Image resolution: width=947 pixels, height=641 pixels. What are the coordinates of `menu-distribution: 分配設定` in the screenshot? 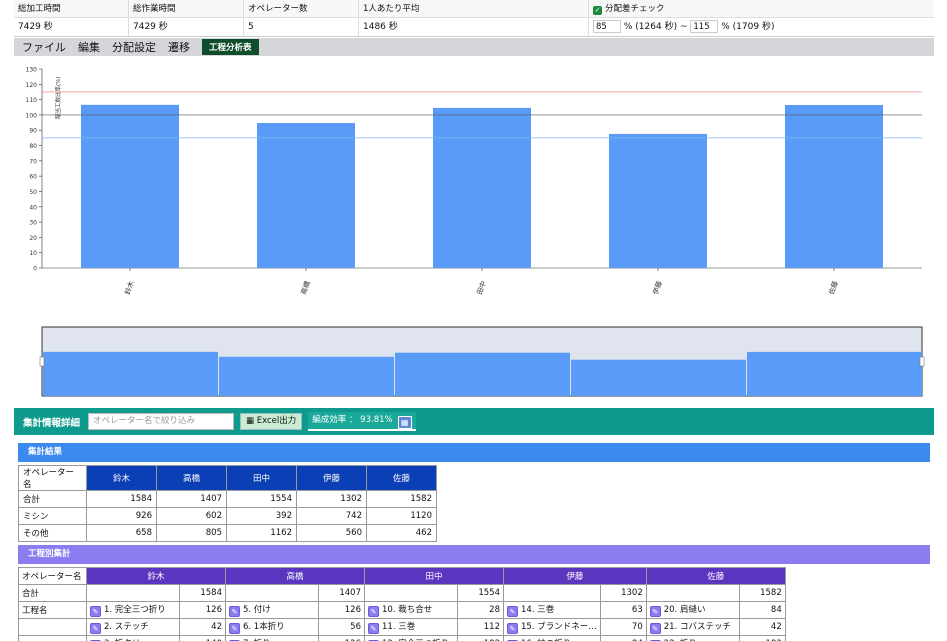 It's located at (134, 47).